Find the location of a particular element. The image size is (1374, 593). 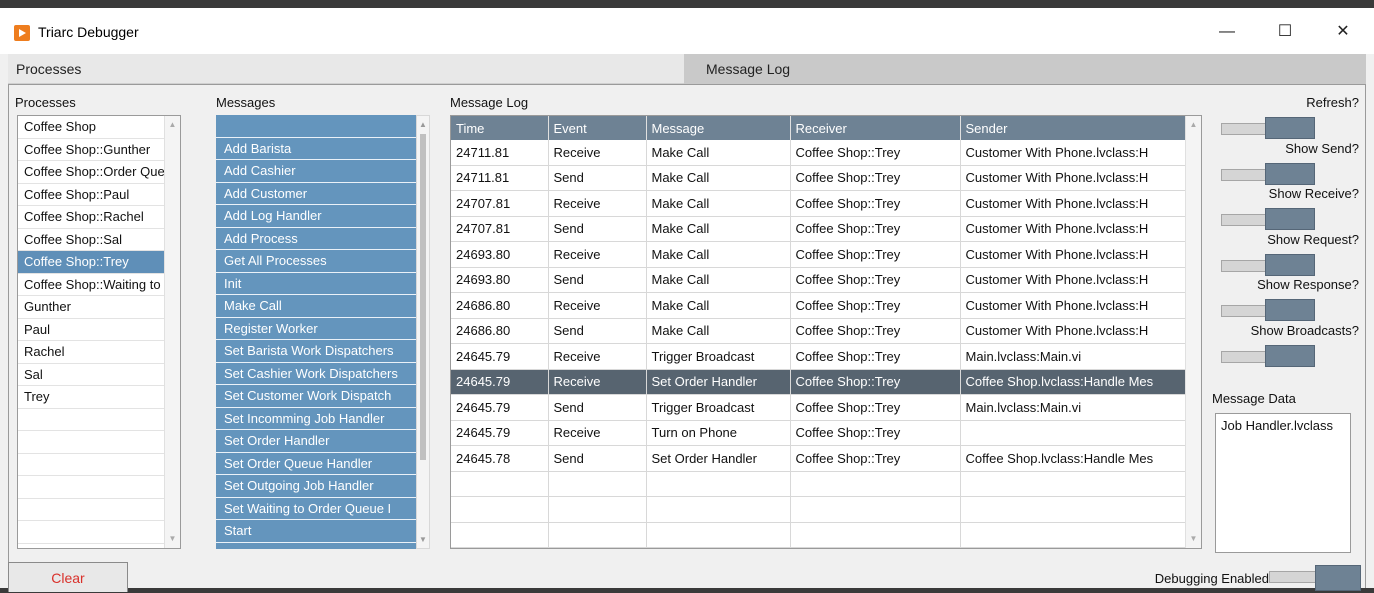

tab-processes: Processes is located at coordinates (346, 69).